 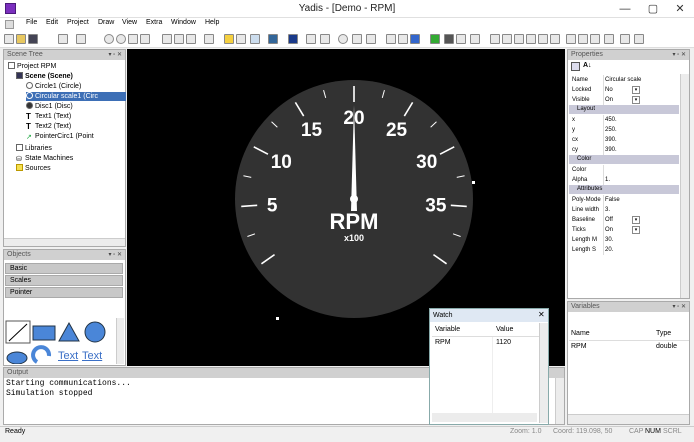 I want to click on property-row: Poly-Mode False, so click(x=624, y=200).